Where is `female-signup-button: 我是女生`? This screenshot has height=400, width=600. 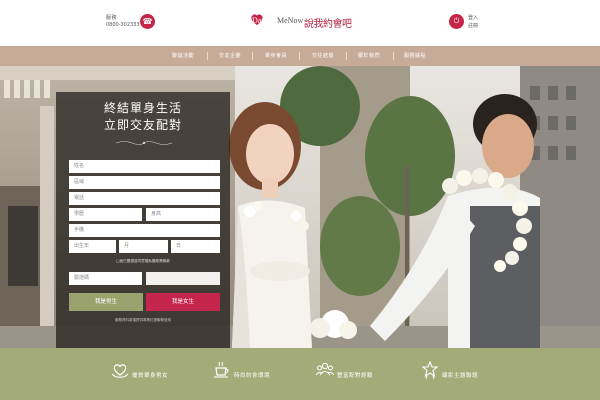
female-signup-button: 我是女生 is located at coordinates (183, 302).